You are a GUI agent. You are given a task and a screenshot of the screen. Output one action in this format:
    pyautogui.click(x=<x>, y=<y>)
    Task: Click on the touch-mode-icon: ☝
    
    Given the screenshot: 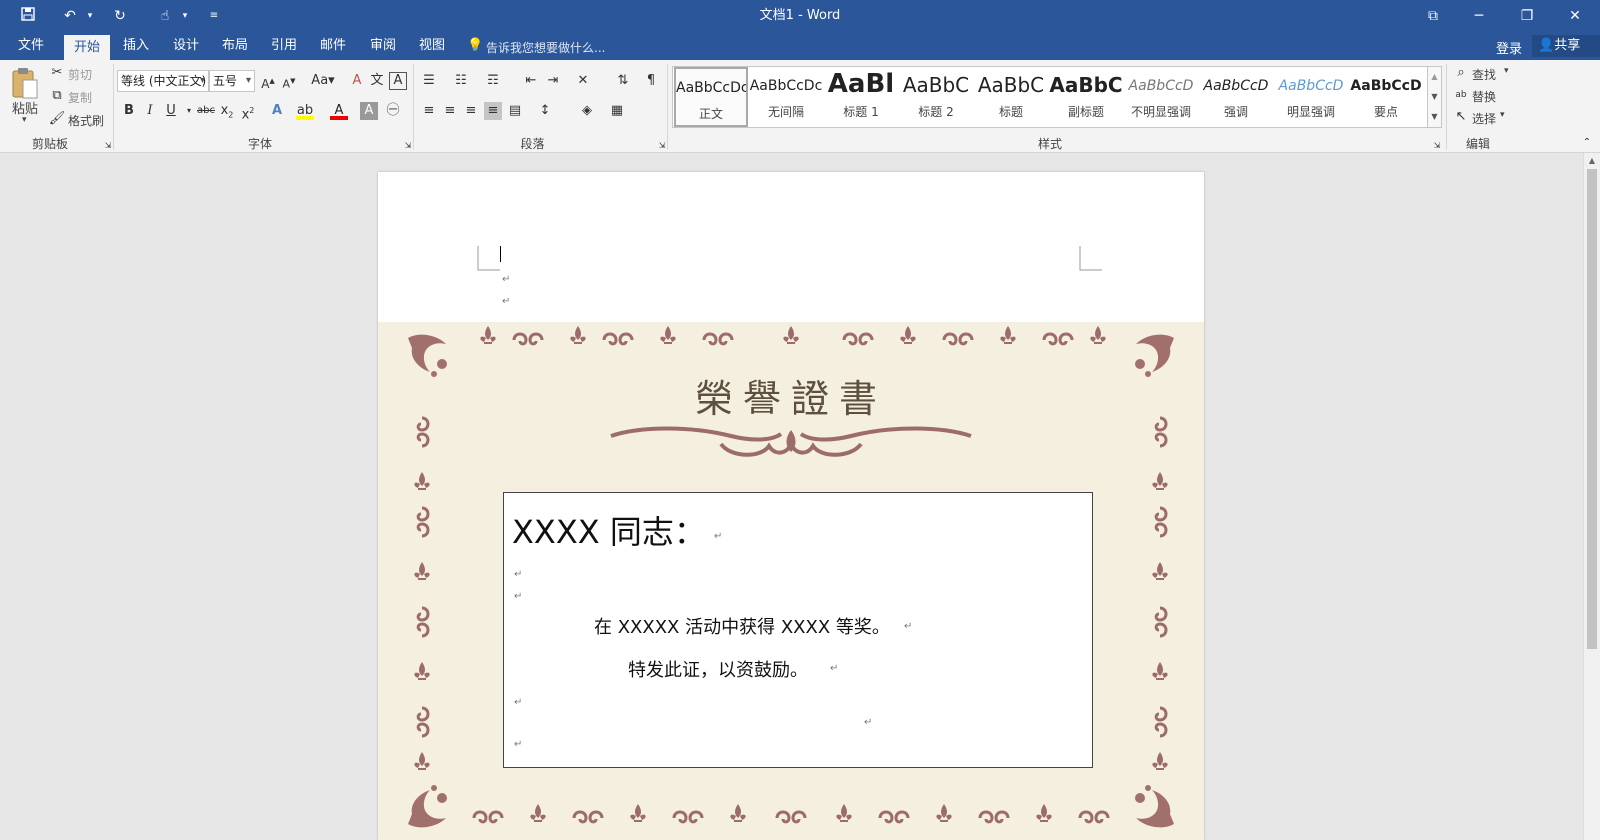 What is the action you would take?
    pyautogui.click(x=165, y=16)
    